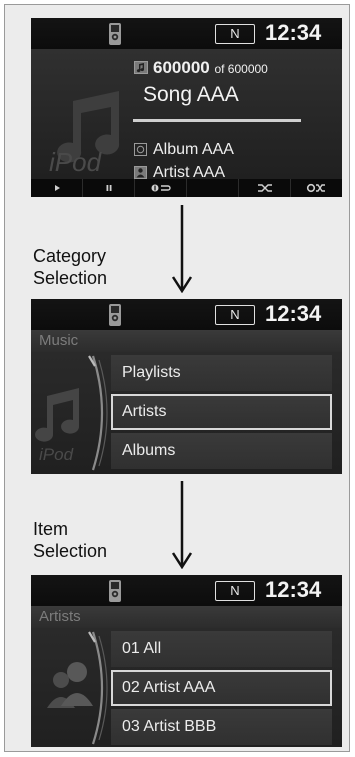 The height and width of the screenshot is (757, 355). I want to click on step-label-category-line2: Selection, so click(70, 278).